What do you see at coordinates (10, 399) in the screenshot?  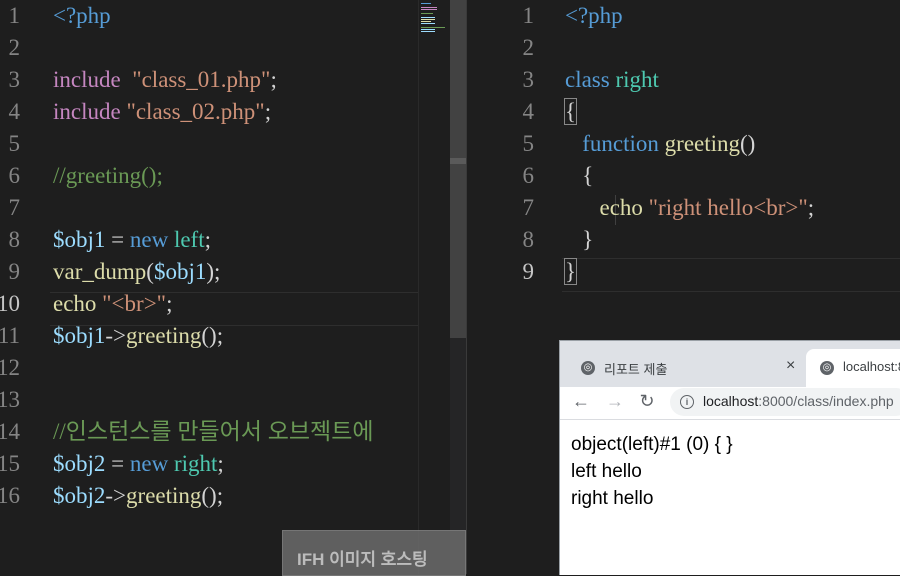 I see `line-number: 13` at bounding box center [10, 399].